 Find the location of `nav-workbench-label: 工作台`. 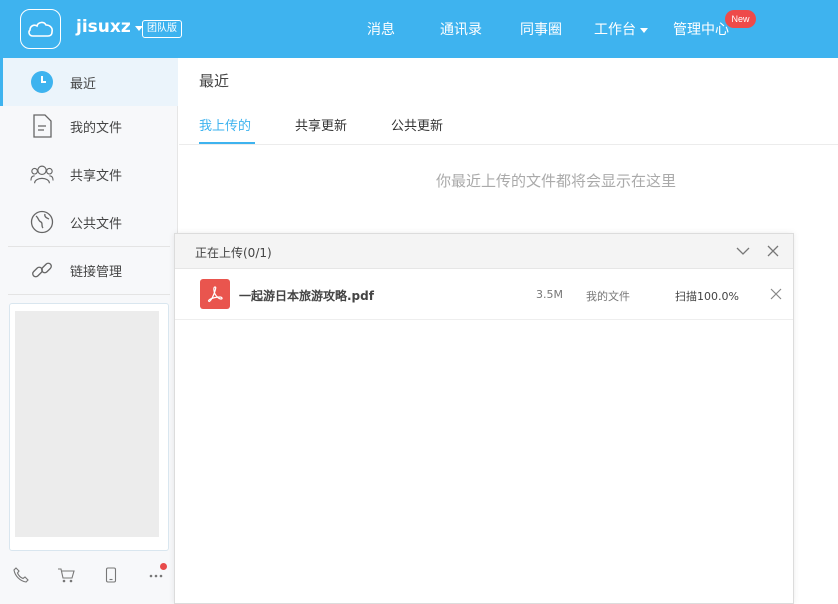

nav-workbench-label: 工作台 is located at coordinates (615, 30).